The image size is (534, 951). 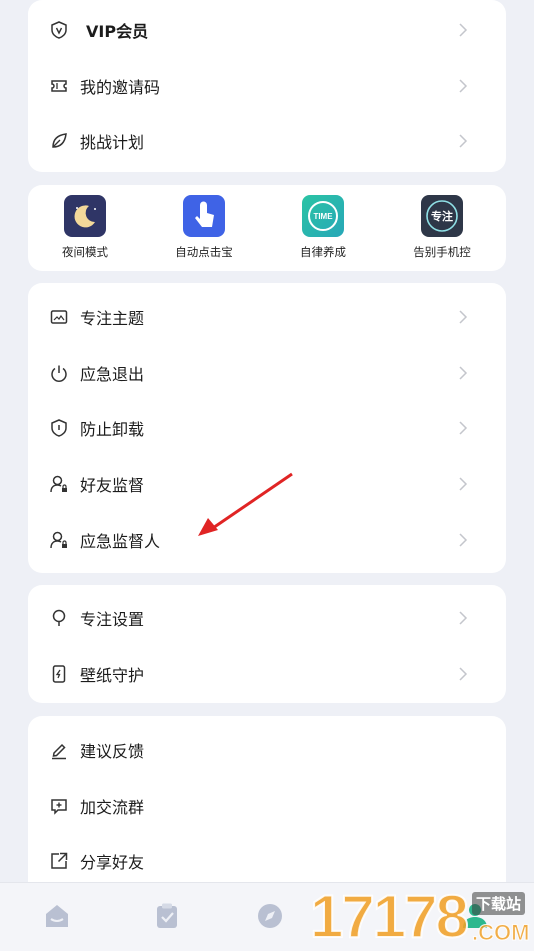 I want to click on auto-click-tool: 自动点击宝, so click(x=204, y=230).